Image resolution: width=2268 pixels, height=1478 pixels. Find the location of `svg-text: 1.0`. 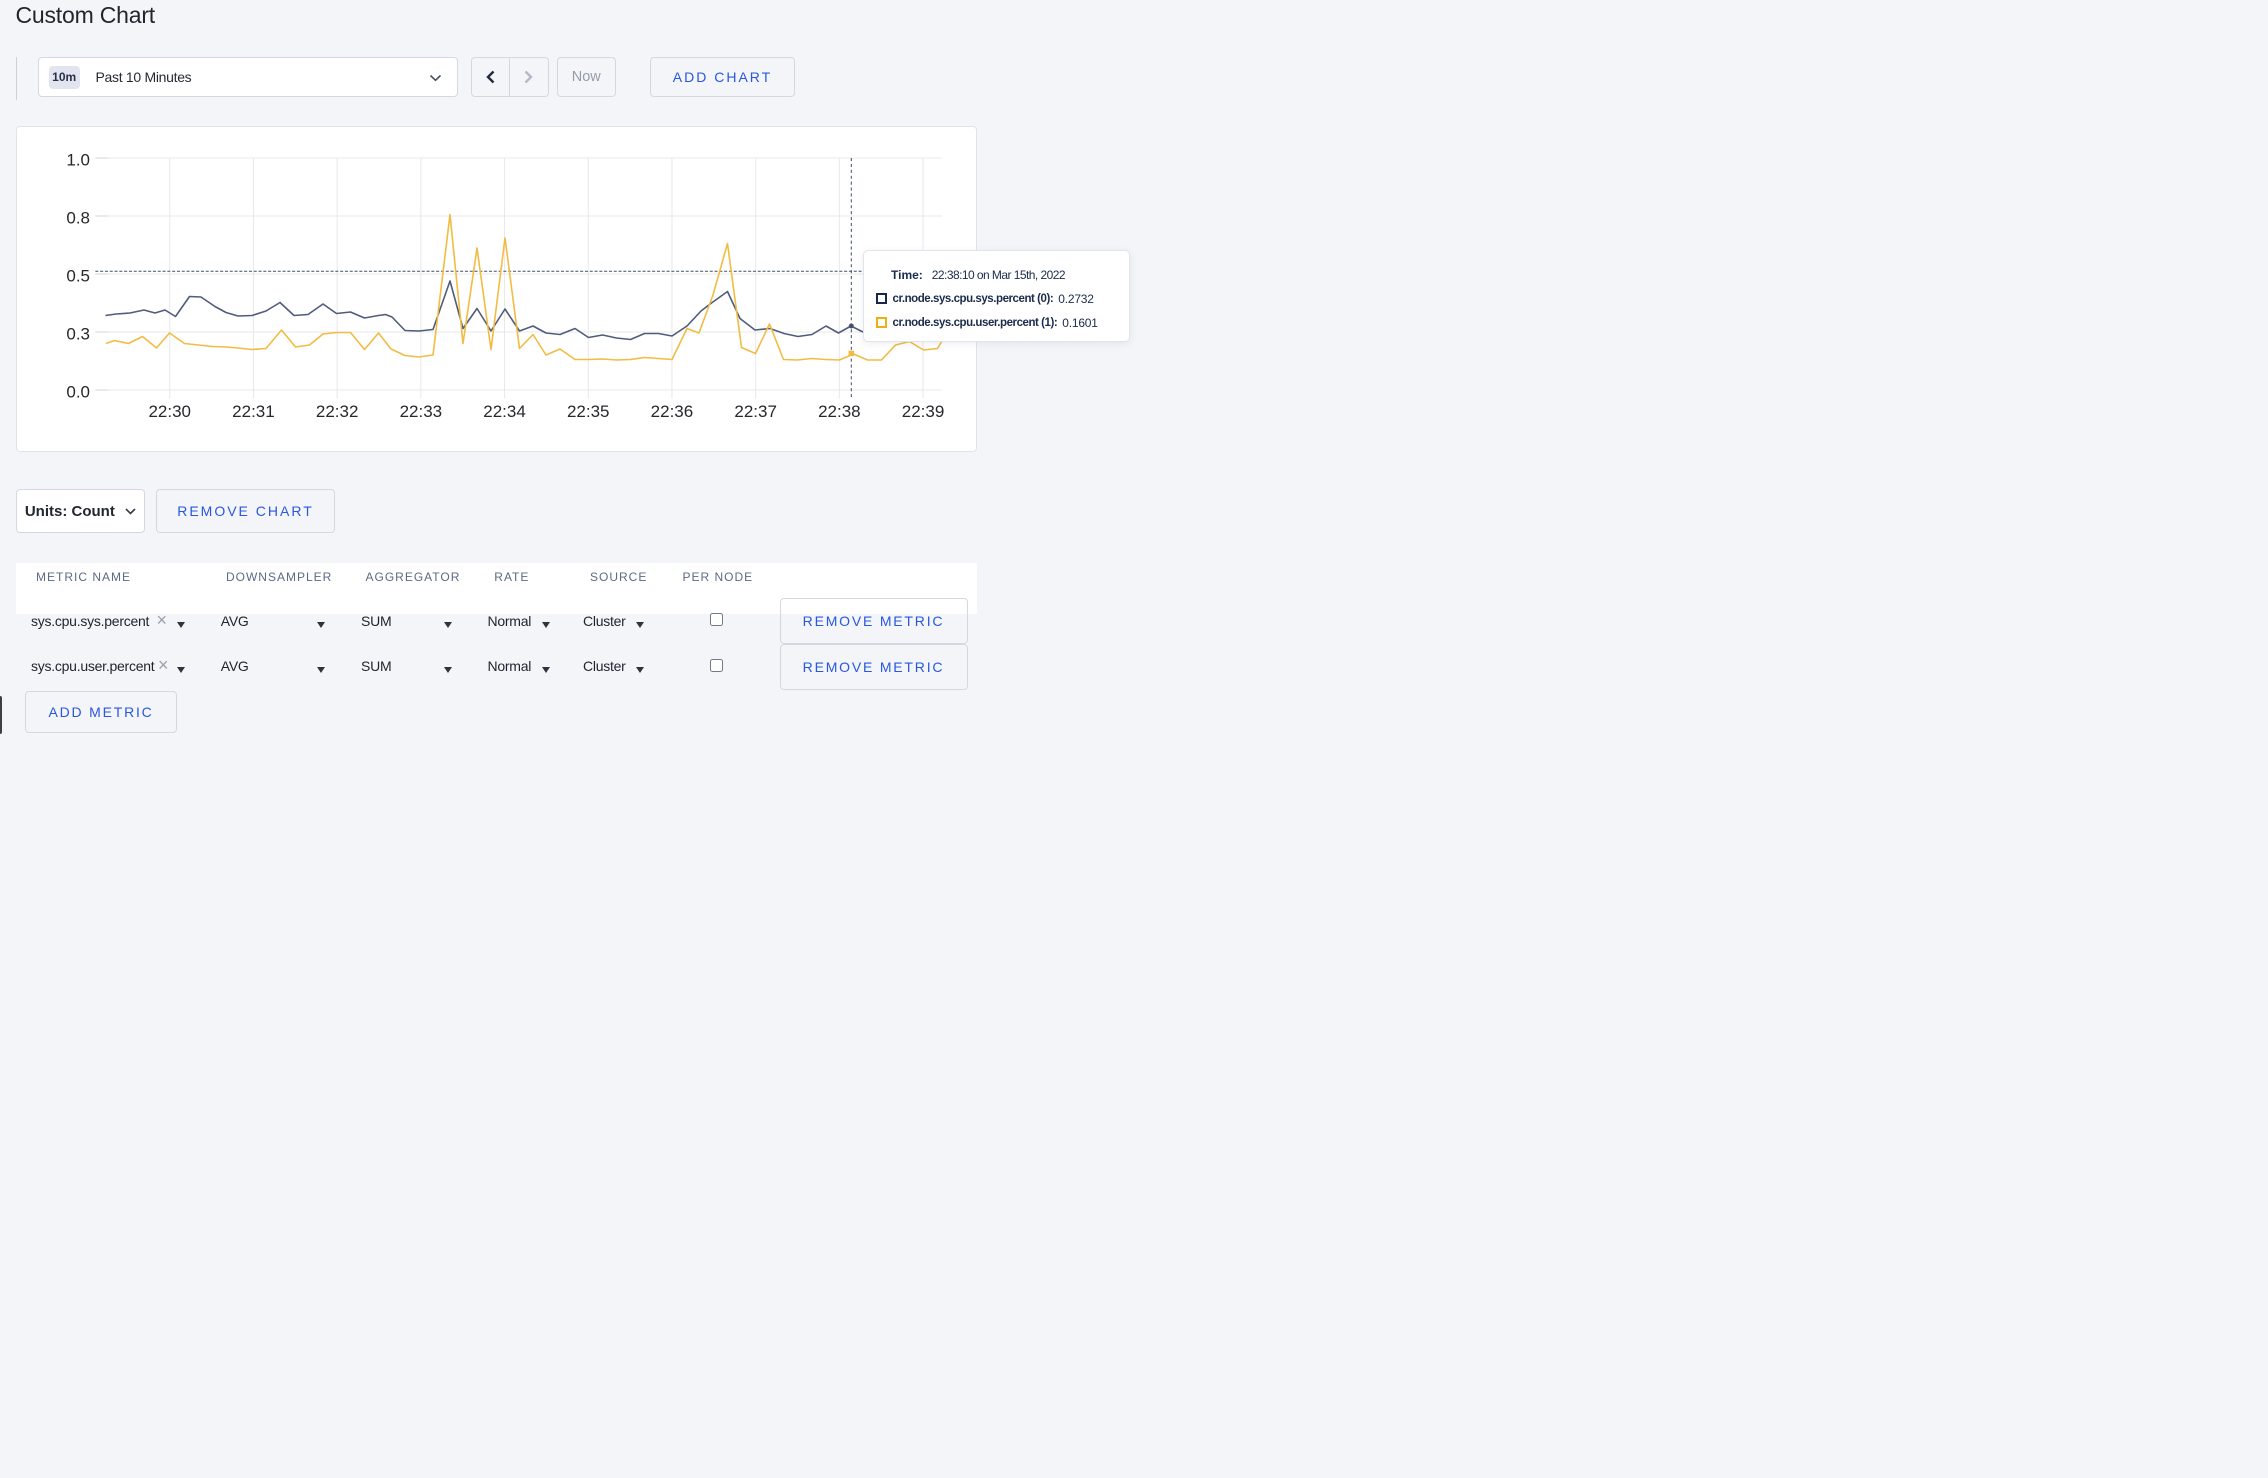

svg-text: 1.0 is located at coordinates (78, 160).